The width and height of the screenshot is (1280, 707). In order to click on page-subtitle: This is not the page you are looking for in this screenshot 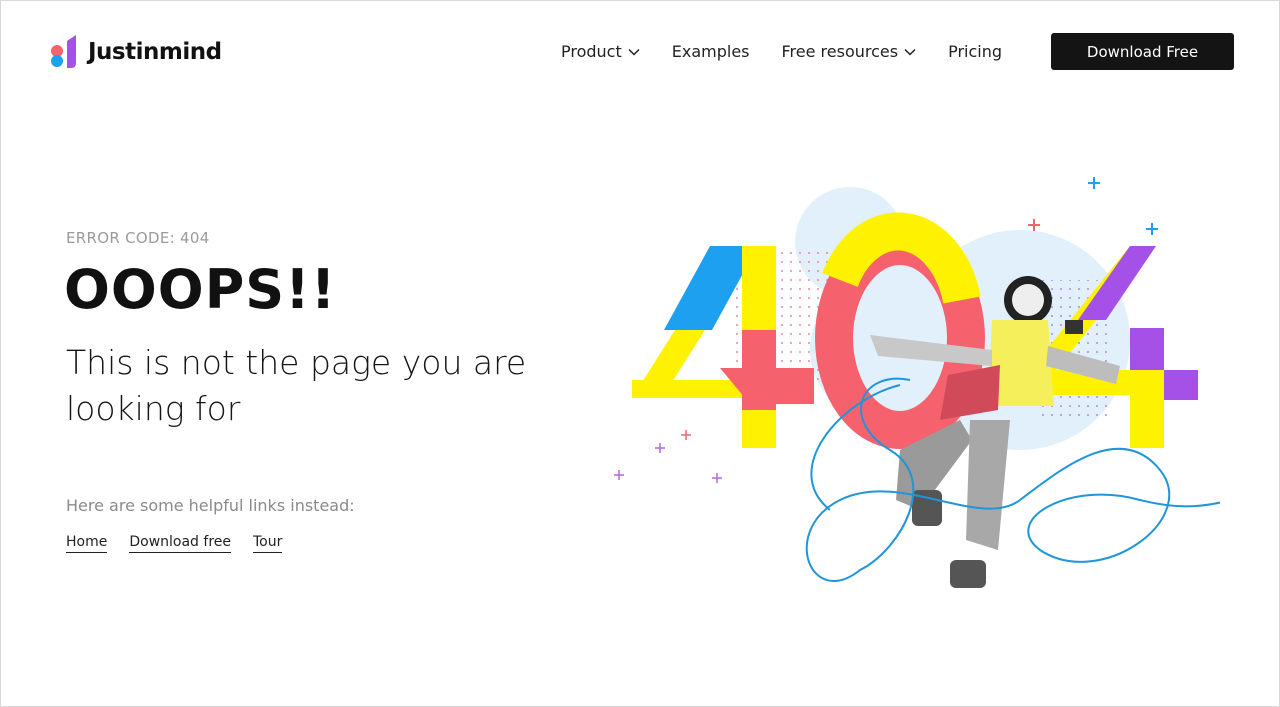, I will do `click(296, 385)`.